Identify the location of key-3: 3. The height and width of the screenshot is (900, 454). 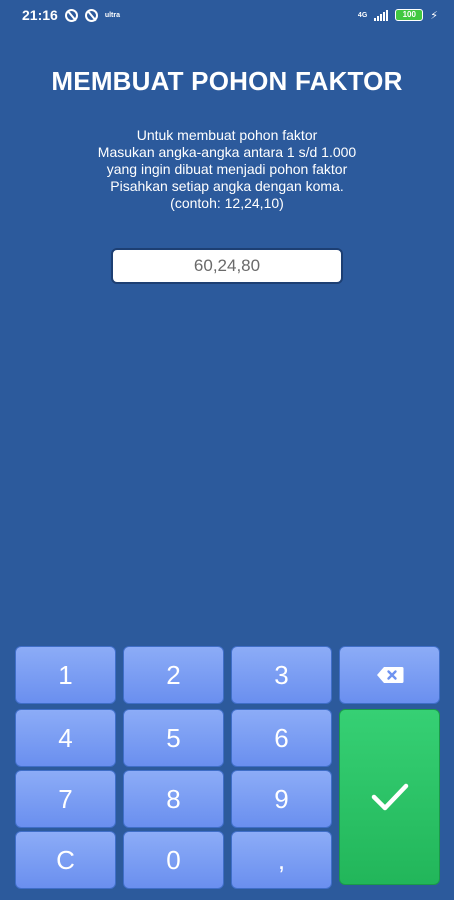
(281, 675).